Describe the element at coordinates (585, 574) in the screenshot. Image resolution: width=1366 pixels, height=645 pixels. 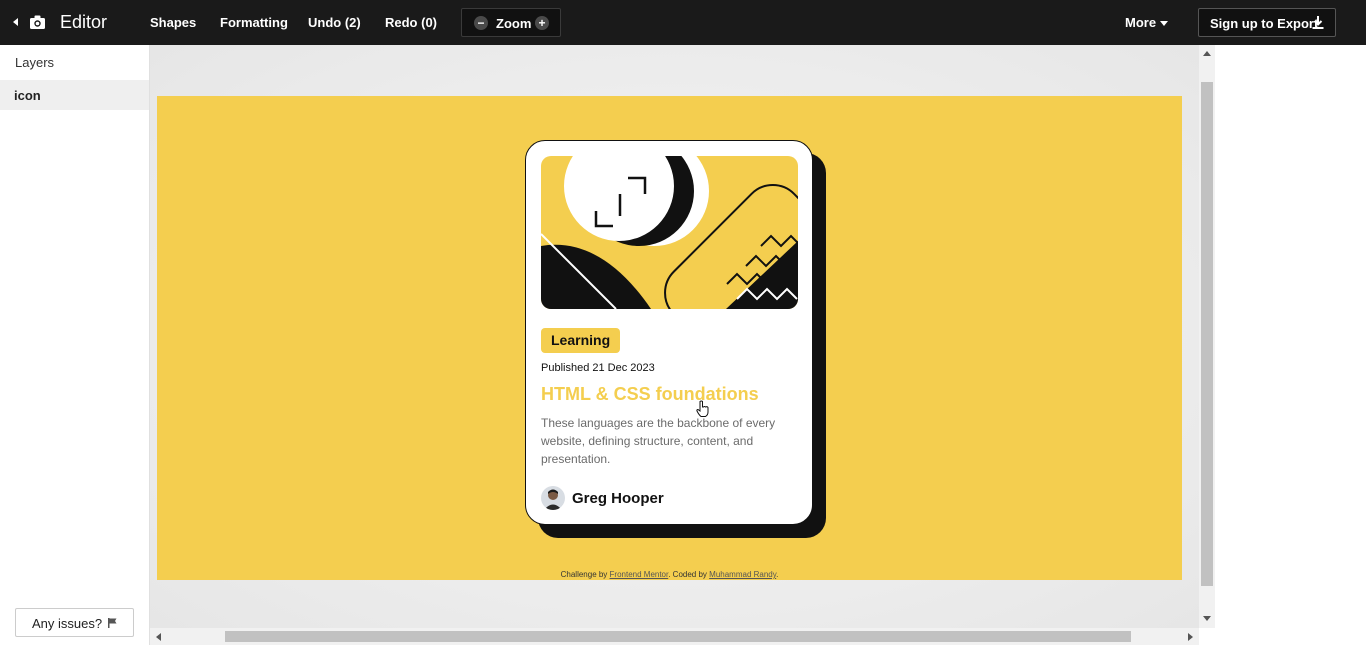
I see `attribution-prefix: Challenge by` at that location.